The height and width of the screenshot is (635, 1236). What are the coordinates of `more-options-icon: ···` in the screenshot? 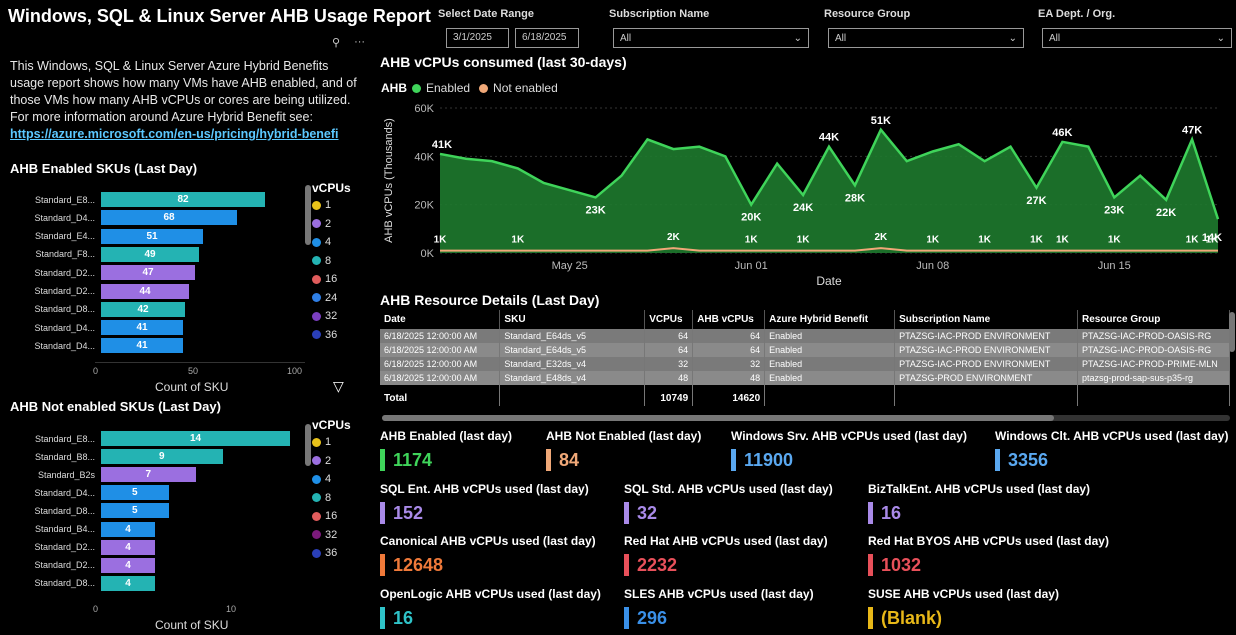 It's located at (359, 42).